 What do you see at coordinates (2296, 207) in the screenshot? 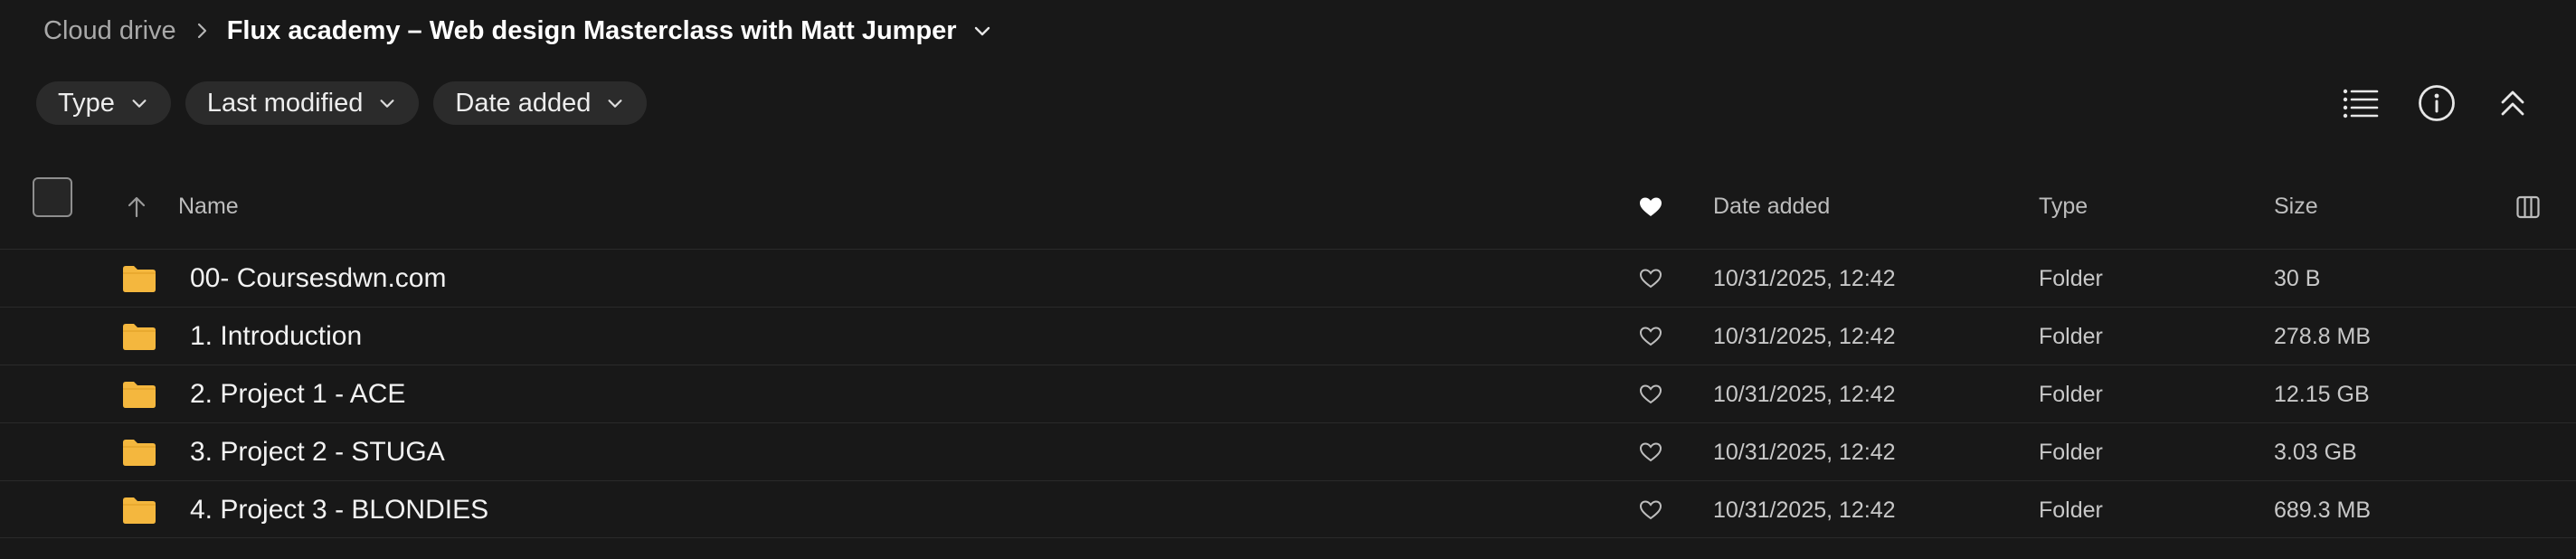
I see `column-header-size: Size` at bounding box center [2296, 207].